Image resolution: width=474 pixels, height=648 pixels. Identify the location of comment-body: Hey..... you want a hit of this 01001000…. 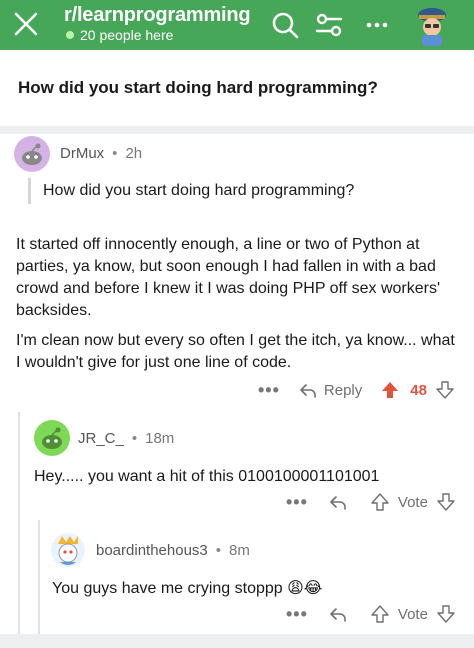
(207, 476).